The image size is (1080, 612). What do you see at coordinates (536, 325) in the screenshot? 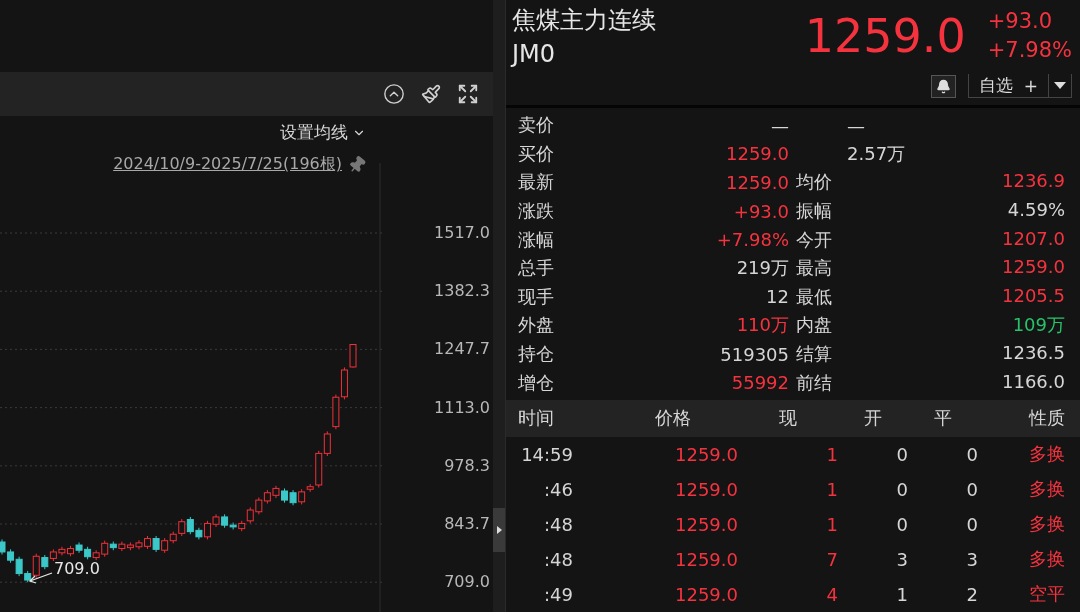
I see `field-label: 外盘` at bounding box center [536, 325].